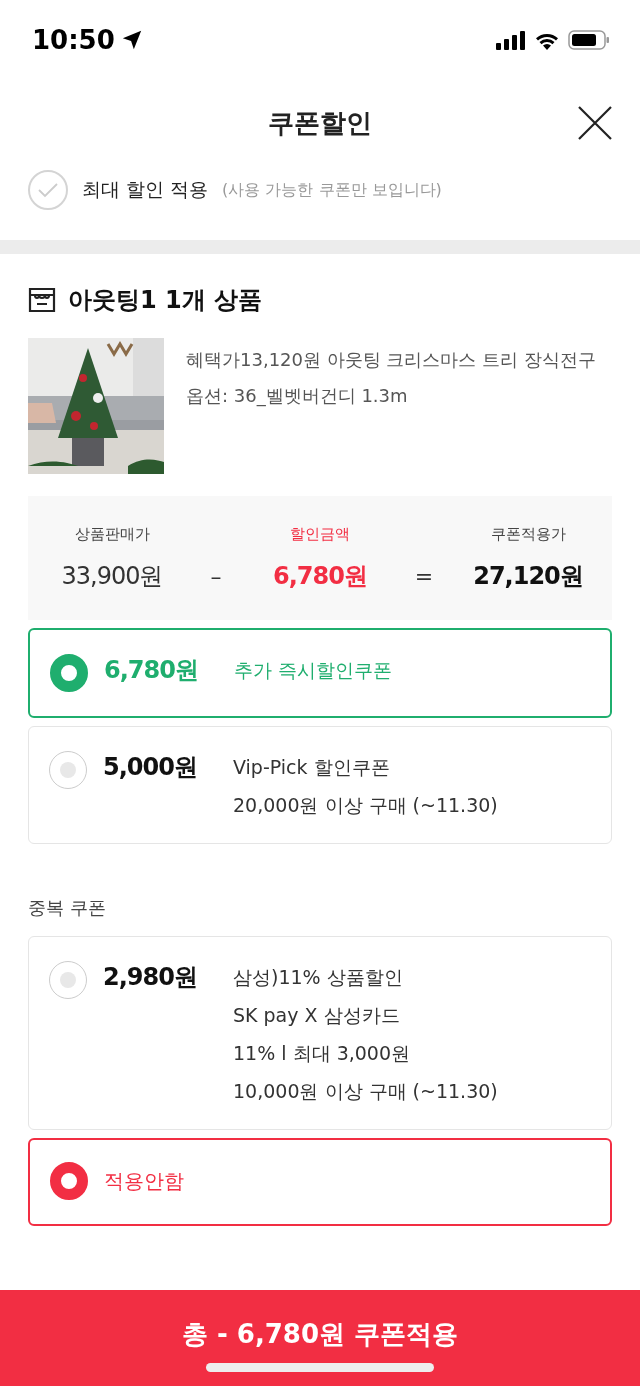  What do you see at coordinates (67, 908) in the screenshot?
I see `section-title: 중복 쿠폰` at bounding box center [67, 908].